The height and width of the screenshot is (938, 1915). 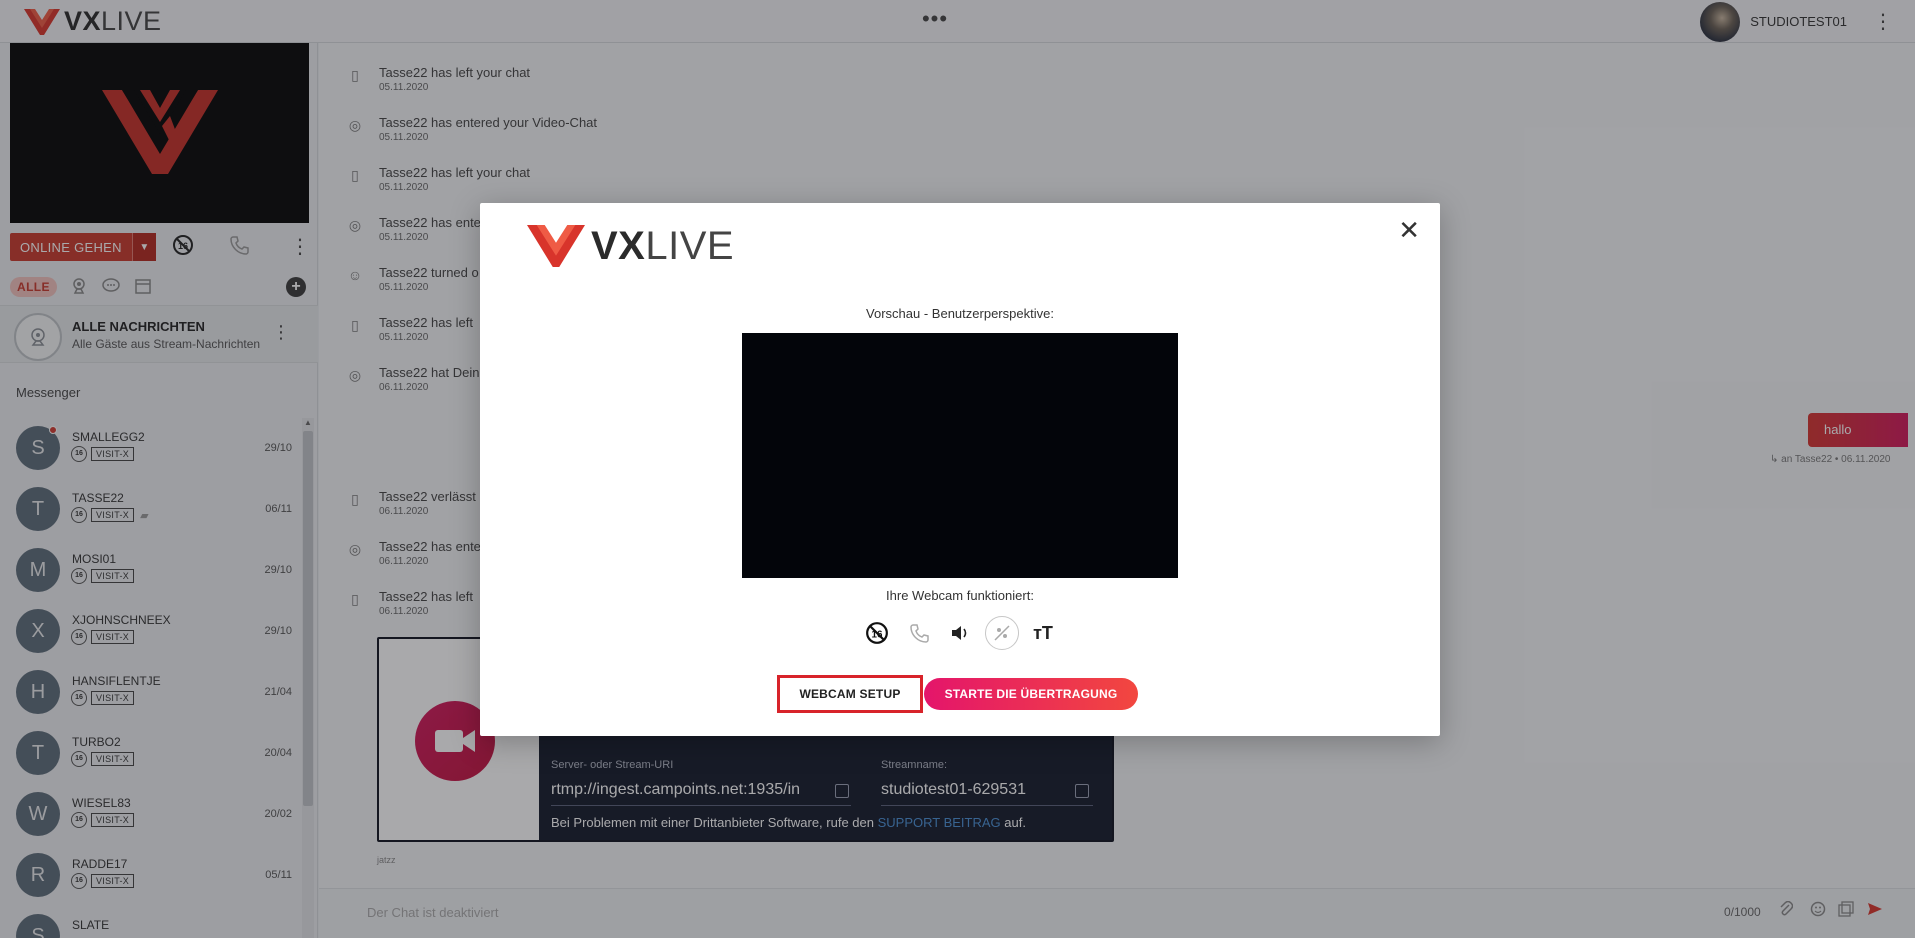 What do you see at coordinates (1409, 230) in the screenshot?
I see `close-icon: ✕` at bounding box center [1409, 230].